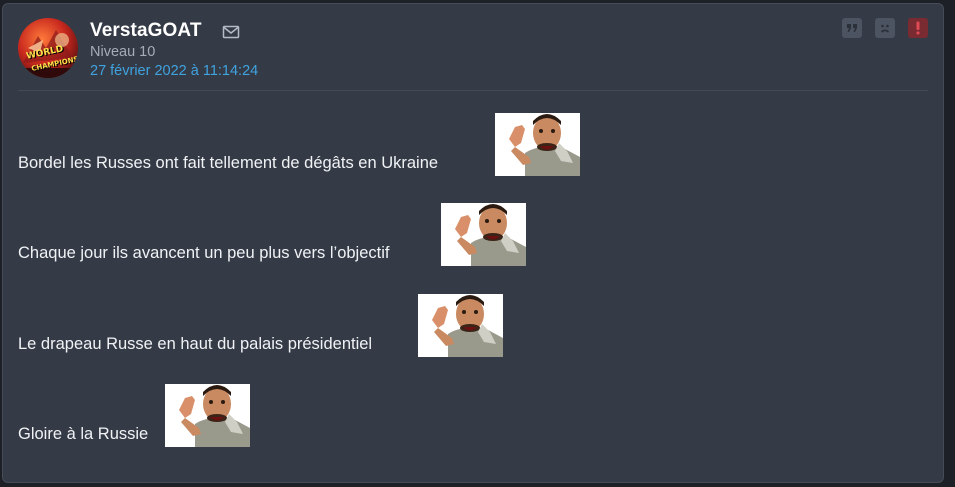 The image size is (955, 487). What do you see at coordinates (231, 32) in the screenshot?
I see `mail-icon` at bounding box center [231, 32].